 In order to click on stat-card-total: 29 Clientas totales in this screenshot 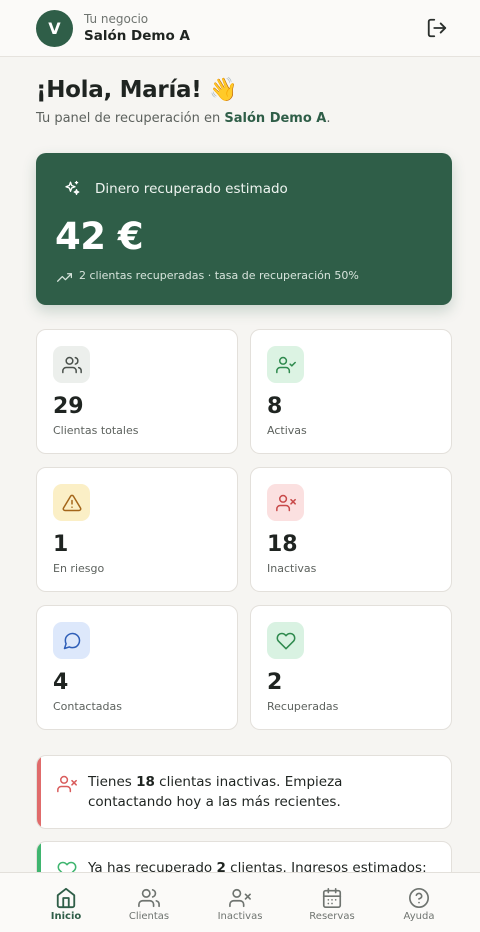, I will do `click(137, 391)`.